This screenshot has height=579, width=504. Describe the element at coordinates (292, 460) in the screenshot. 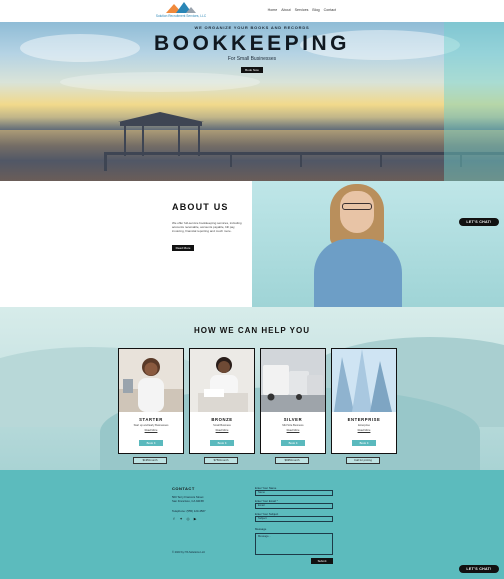

I see `price-tag-silver: $995/month` at that location.